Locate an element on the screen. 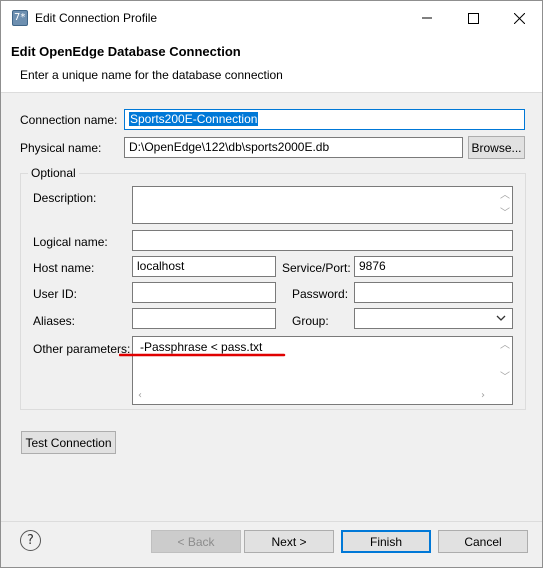 Image resolution: width=543 pixels, height=568 pixels. test-connection-button: Test Connection is located at coordinates (68, 442).